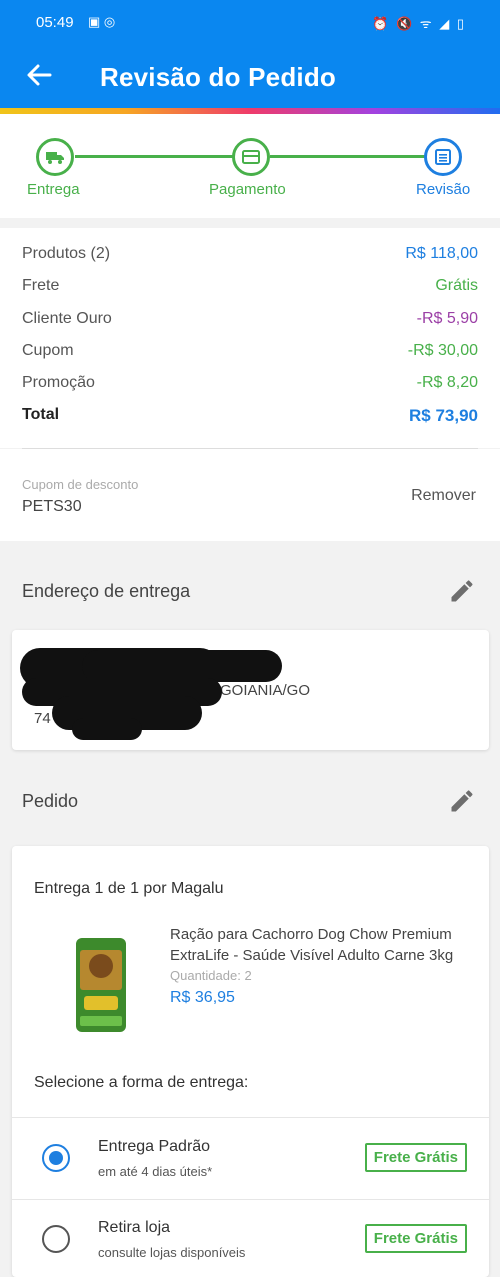  What do you see at coordinates (250, 418) in the screenshot?
I see `summary-total-row: Total R$ 73,90` at bounding box center [250, 418].